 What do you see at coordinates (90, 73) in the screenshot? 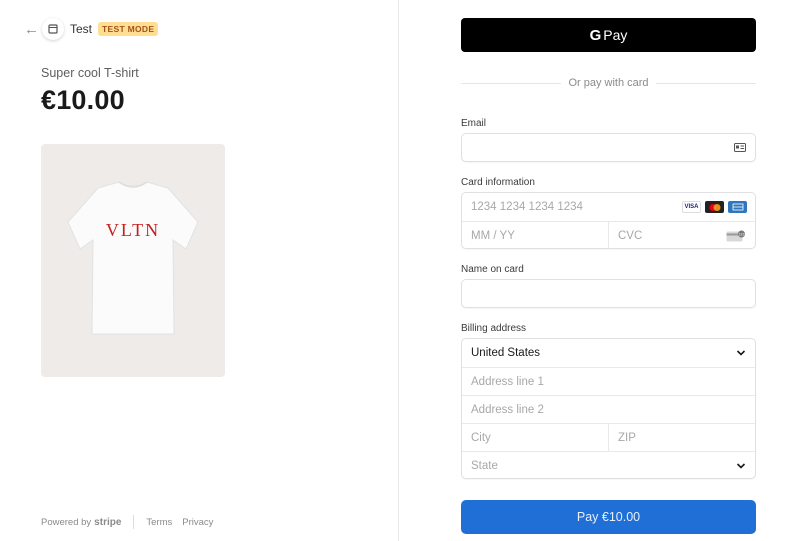
I see `product-name: Super cool T-shirt` at bounding box center [90, 73].